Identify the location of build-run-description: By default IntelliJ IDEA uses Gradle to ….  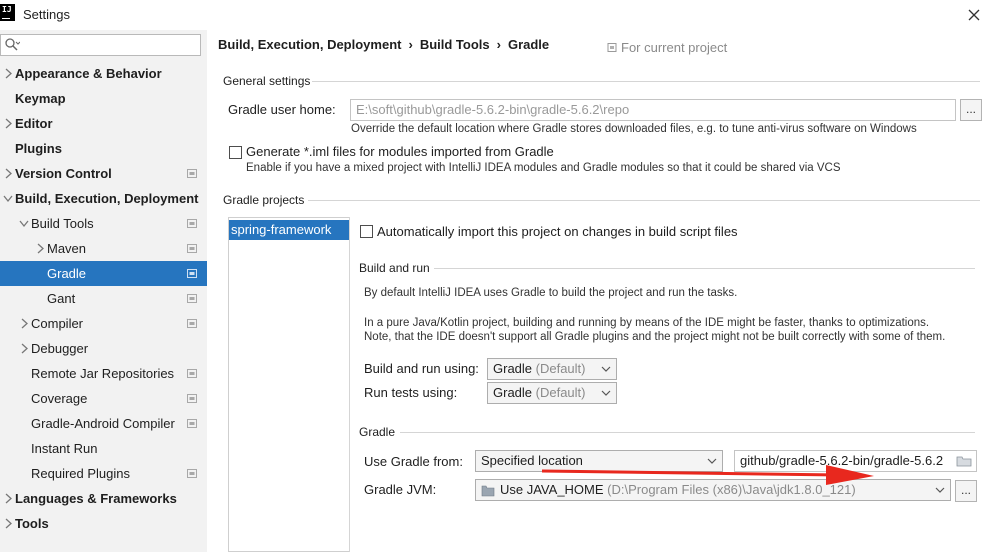
(551, 293).